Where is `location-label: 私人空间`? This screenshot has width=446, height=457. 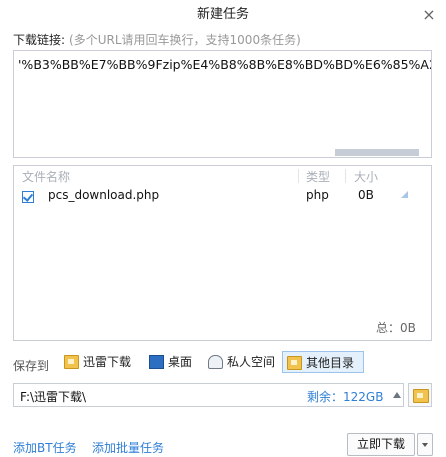
location-label: 私人空间 is located at coordinates (251, 362).